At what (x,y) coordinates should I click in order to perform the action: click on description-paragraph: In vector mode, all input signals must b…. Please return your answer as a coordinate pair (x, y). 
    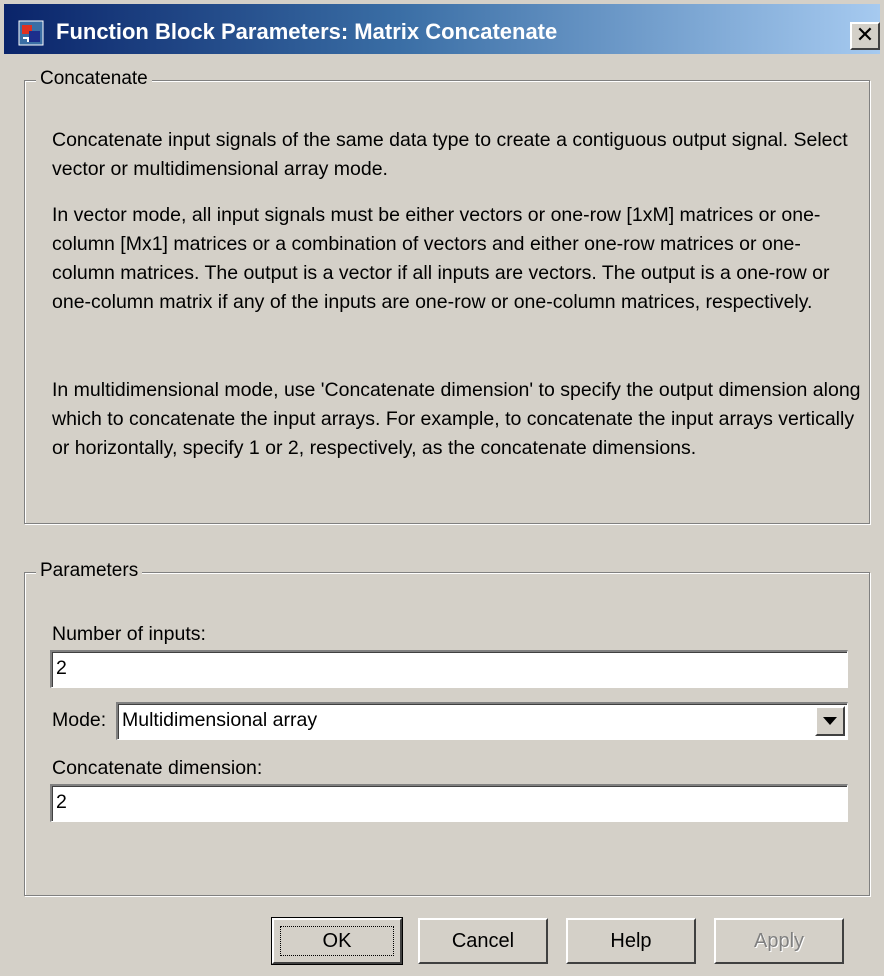
    Looking at the image, I should click on (441, 258).